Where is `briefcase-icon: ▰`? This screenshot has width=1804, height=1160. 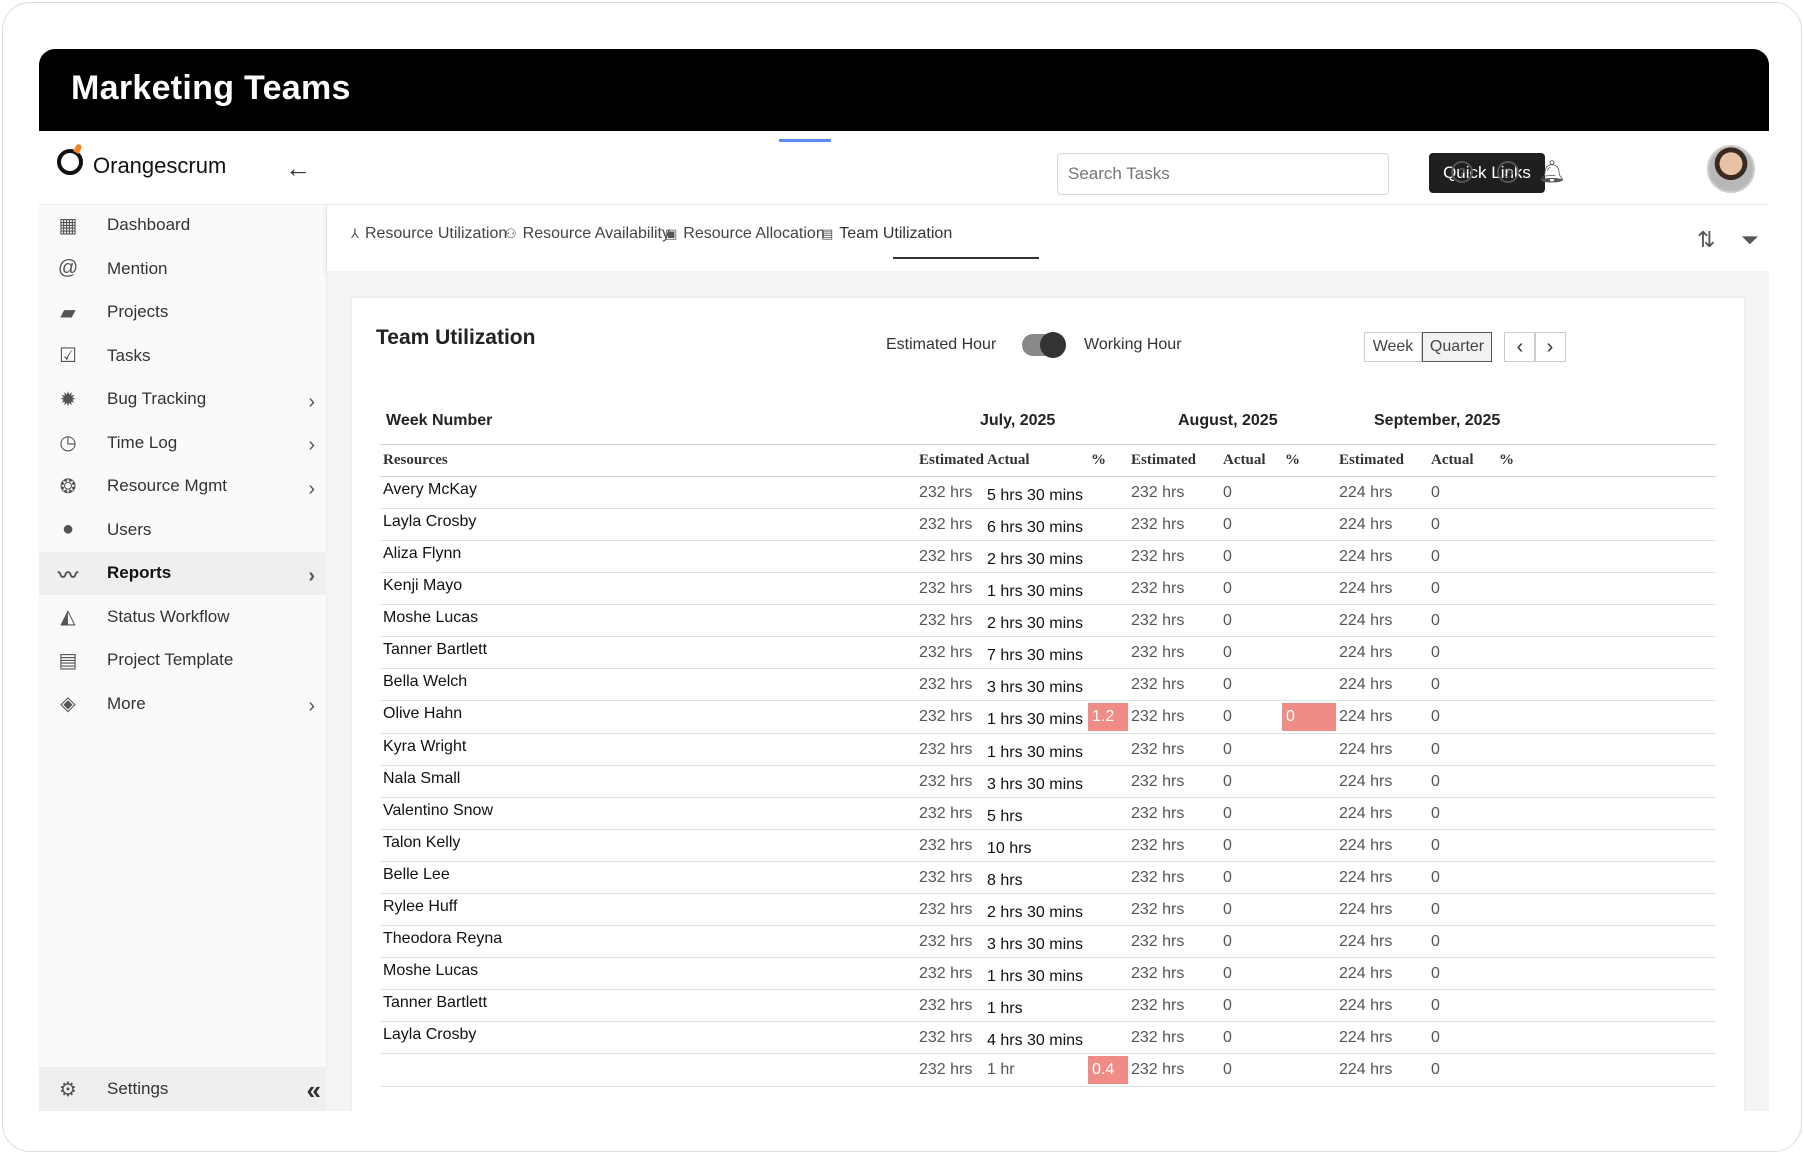
briefcase-icon: ▰ is located at coordinates (68, 312).